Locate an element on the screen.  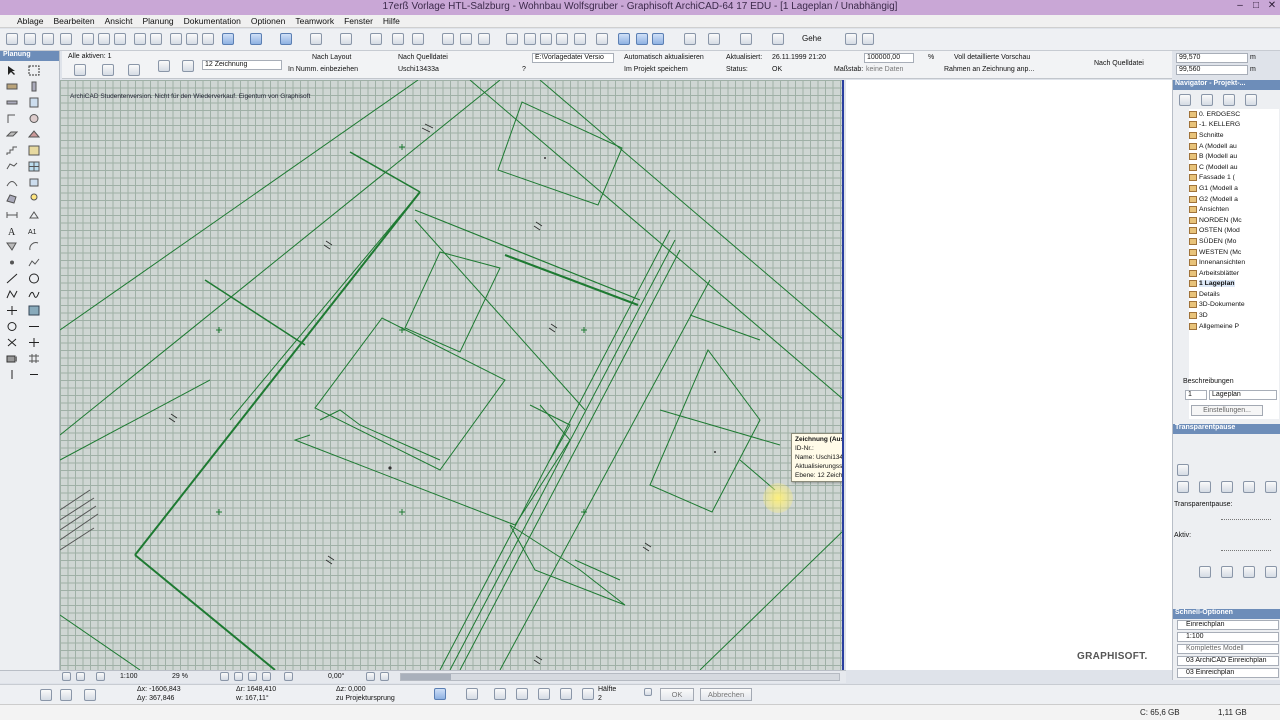
trim-icon is located at coordinates (512, 39).